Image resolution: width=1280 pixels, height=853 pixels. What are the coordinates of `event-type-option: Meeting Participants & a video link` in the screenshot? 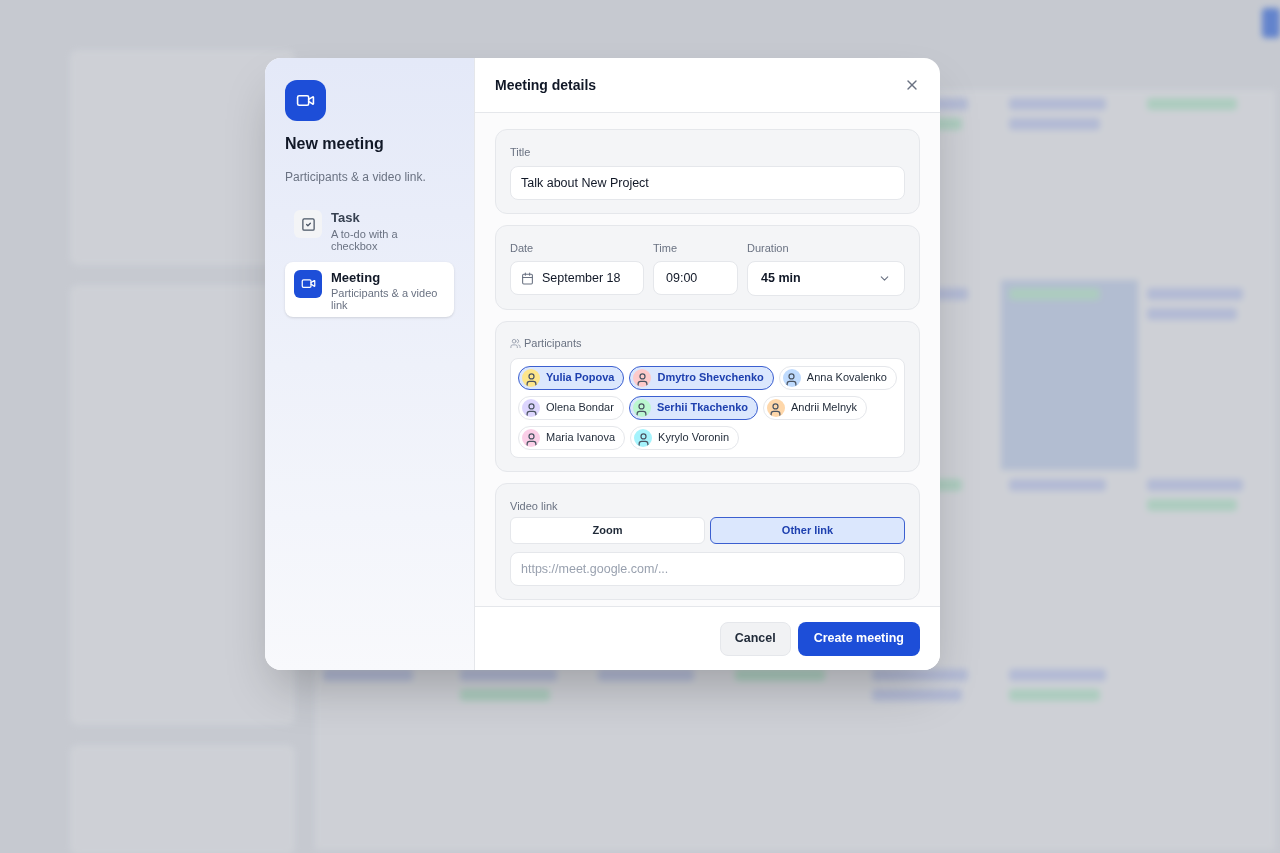 It's located at (369, 289).